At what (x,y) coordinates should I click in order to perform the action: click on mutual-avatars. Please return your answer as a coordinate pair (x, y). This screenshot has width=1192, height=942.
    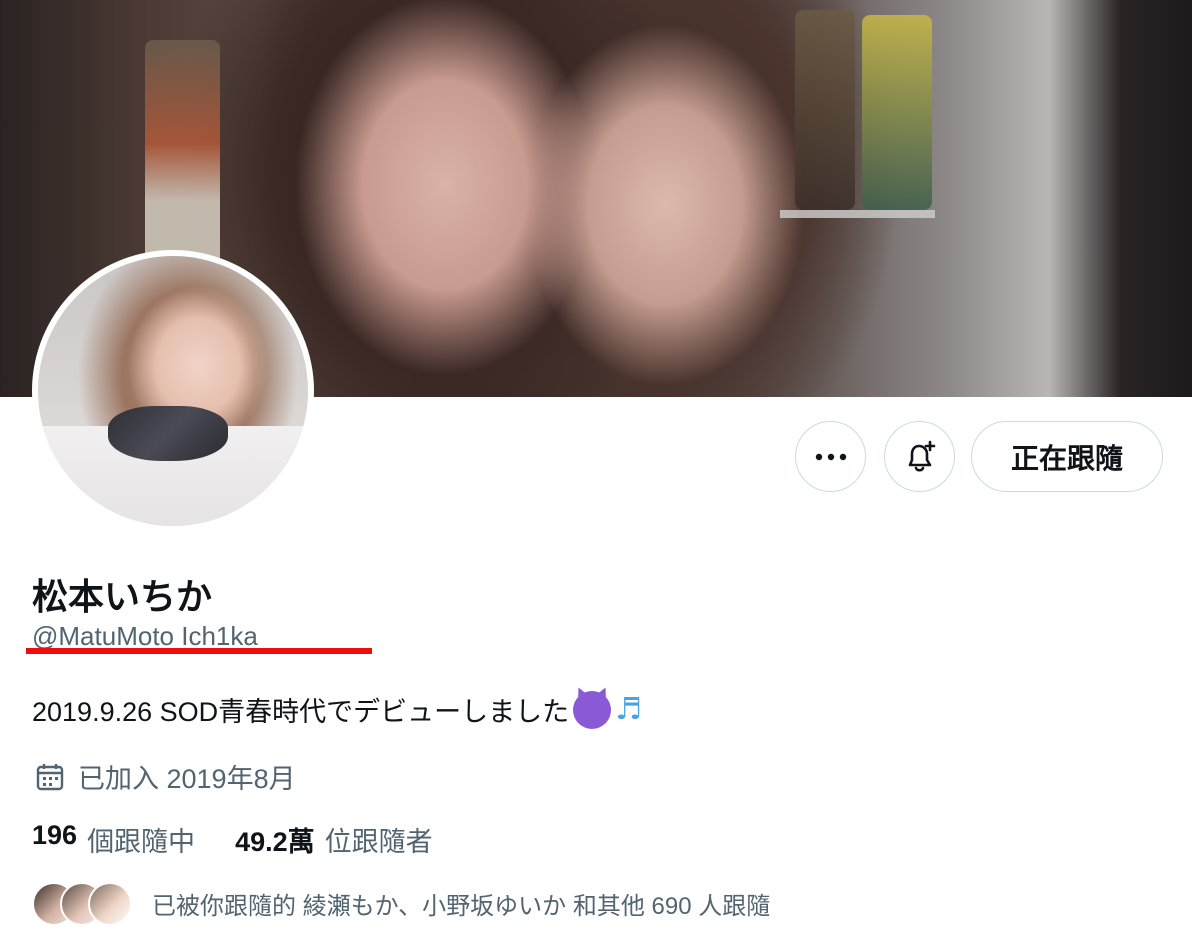
    Looking at the image, I should click on (82, 903).